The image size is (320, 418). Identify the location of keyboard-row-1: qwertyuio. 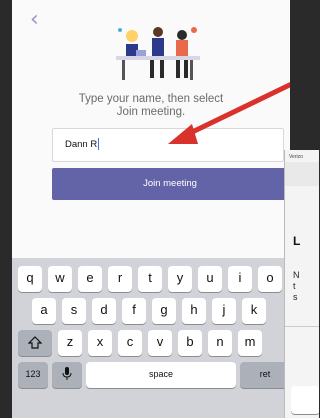
(151, 279).